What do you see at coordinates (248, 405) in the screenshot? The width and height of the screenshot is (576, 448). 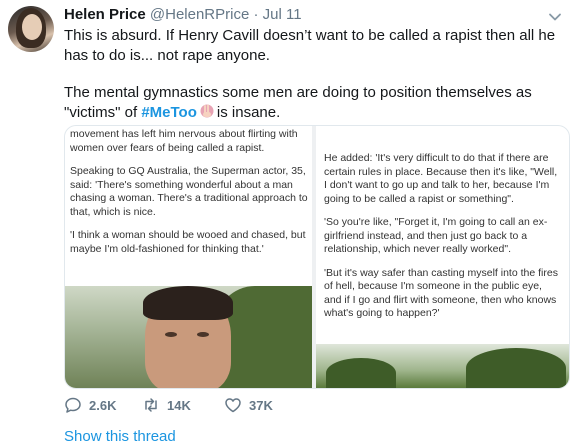 I see `like-button: 37K` at bounding box center [248, 405].